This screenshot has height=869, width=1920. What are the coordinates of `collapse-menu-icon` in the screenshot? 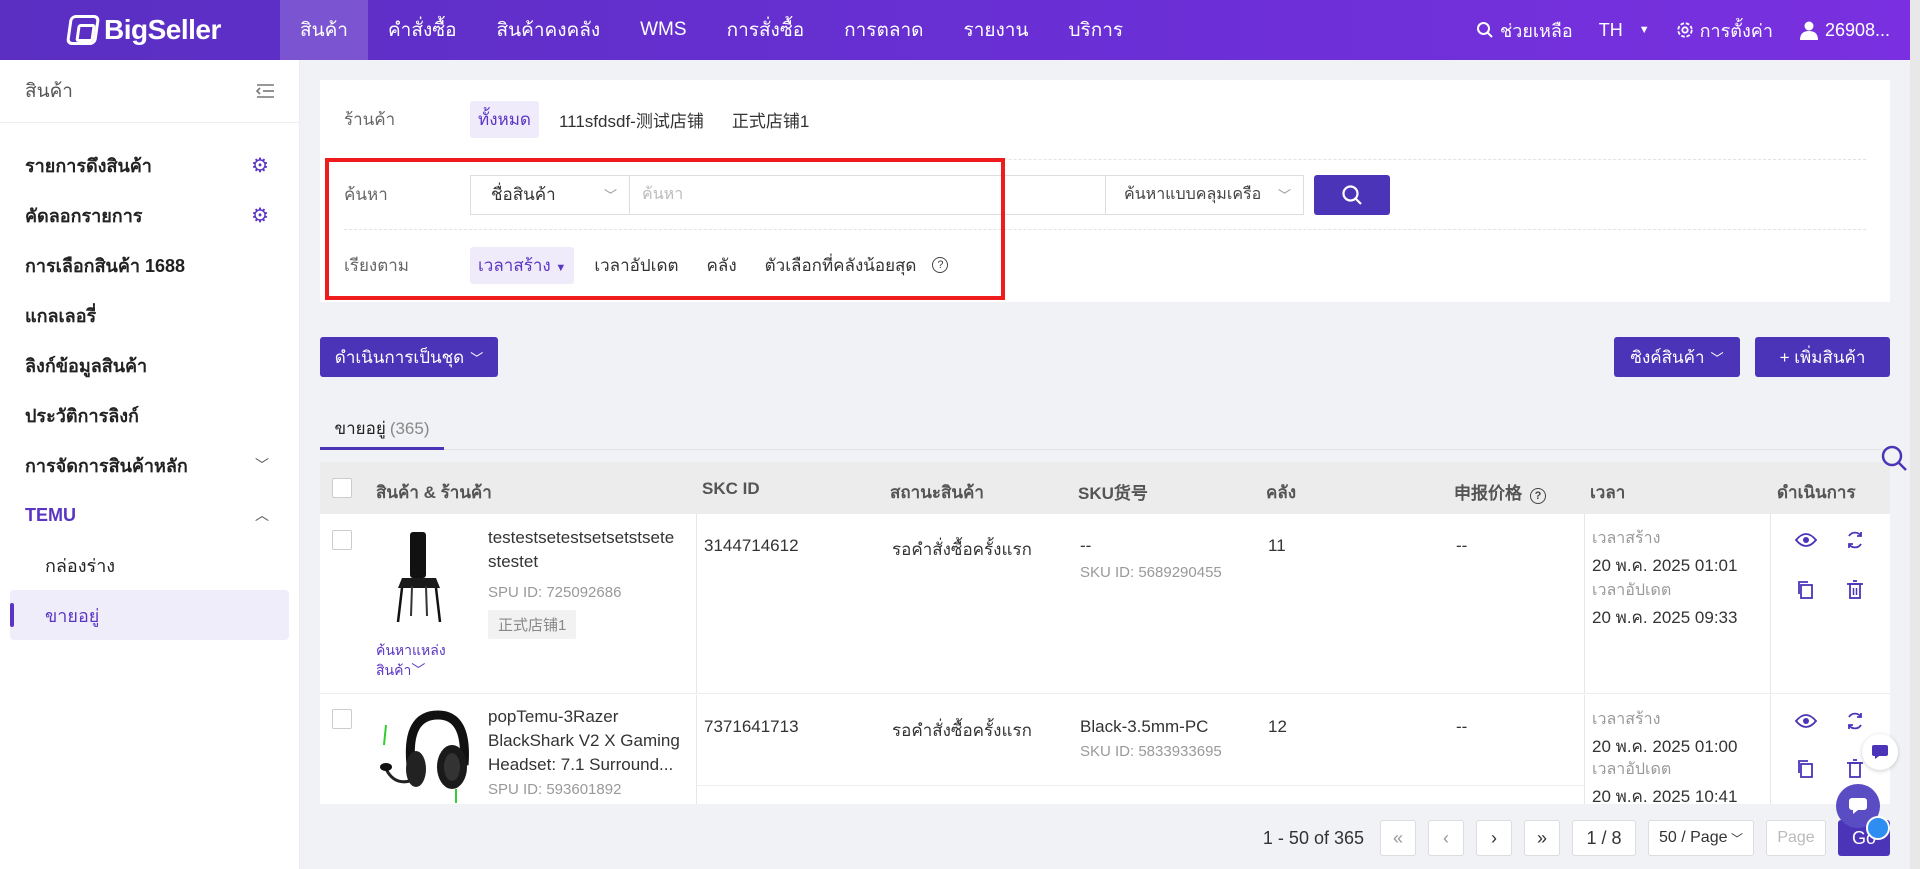 It's located at (265, 91).